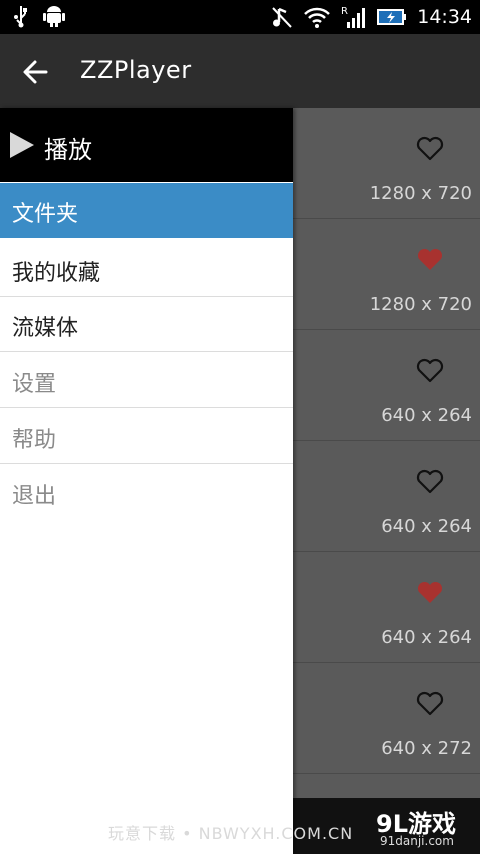 This screenshot has height=854, width=480. I want to click on battery-charging-icon, so click(392, 17).